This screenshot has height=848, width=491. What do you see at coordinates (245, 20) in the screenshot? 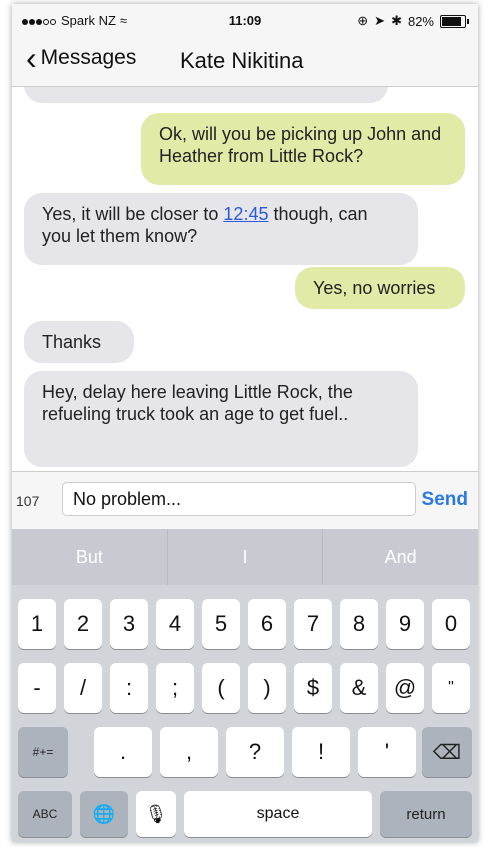
I see `status-bar: Spark NZ ≈ 11:09 ⊕ ➤ ✱ 82%` at bounding box center [245, 20].